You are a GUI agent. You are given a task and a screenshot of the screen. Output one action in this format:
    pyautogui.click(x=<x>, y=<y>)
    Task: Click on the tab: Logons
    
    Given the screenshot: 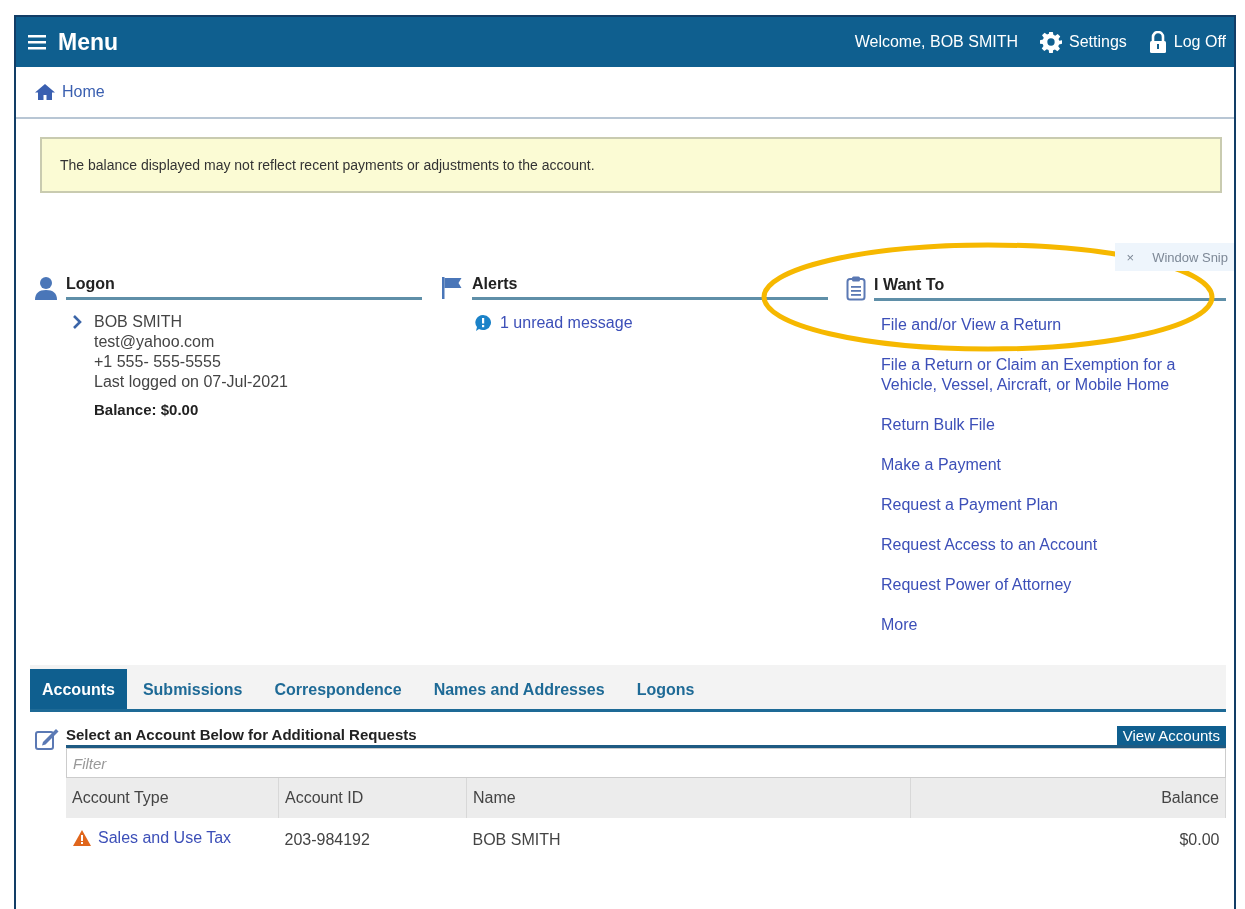 What is the action you would take?
    pyautogui.click(x=665, y=695)
    